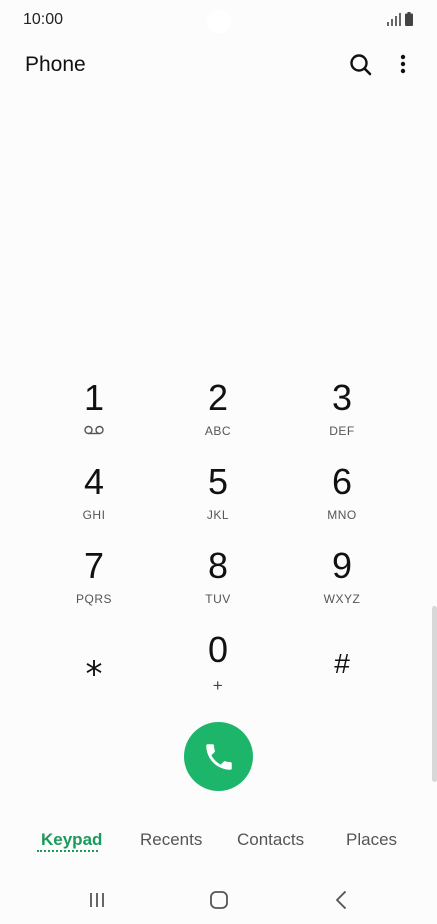 This screenshot has height=924, width=437. What do you see at coordinates (55, 64) in the screenshot?
I see `page-title: Phone` at bounding box center [55, 64].